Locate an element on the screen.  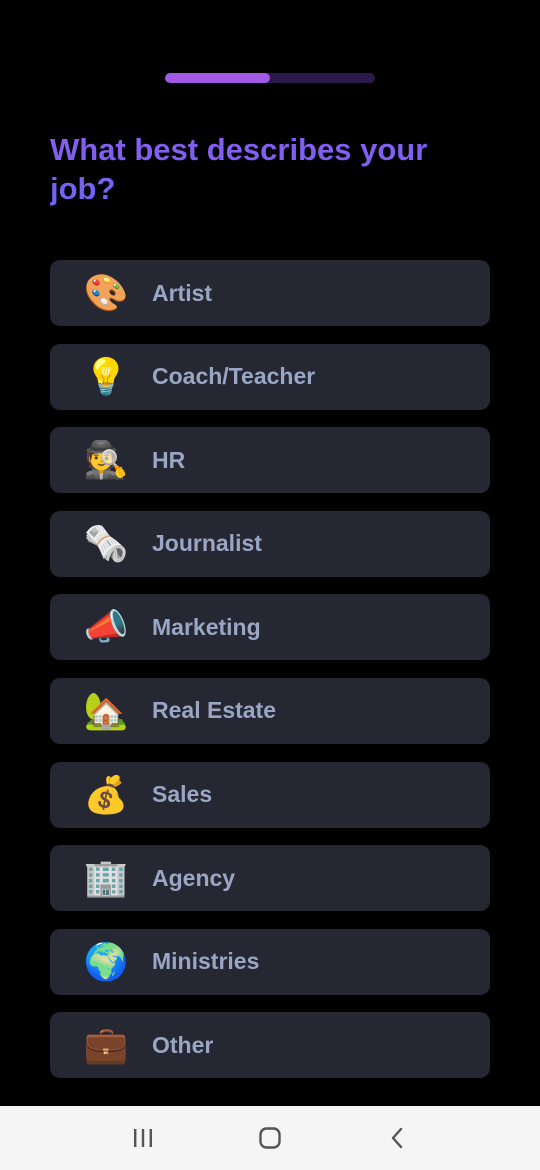
option-real-estate: 🏡 Real Estate is located at coordinates (270, 710).